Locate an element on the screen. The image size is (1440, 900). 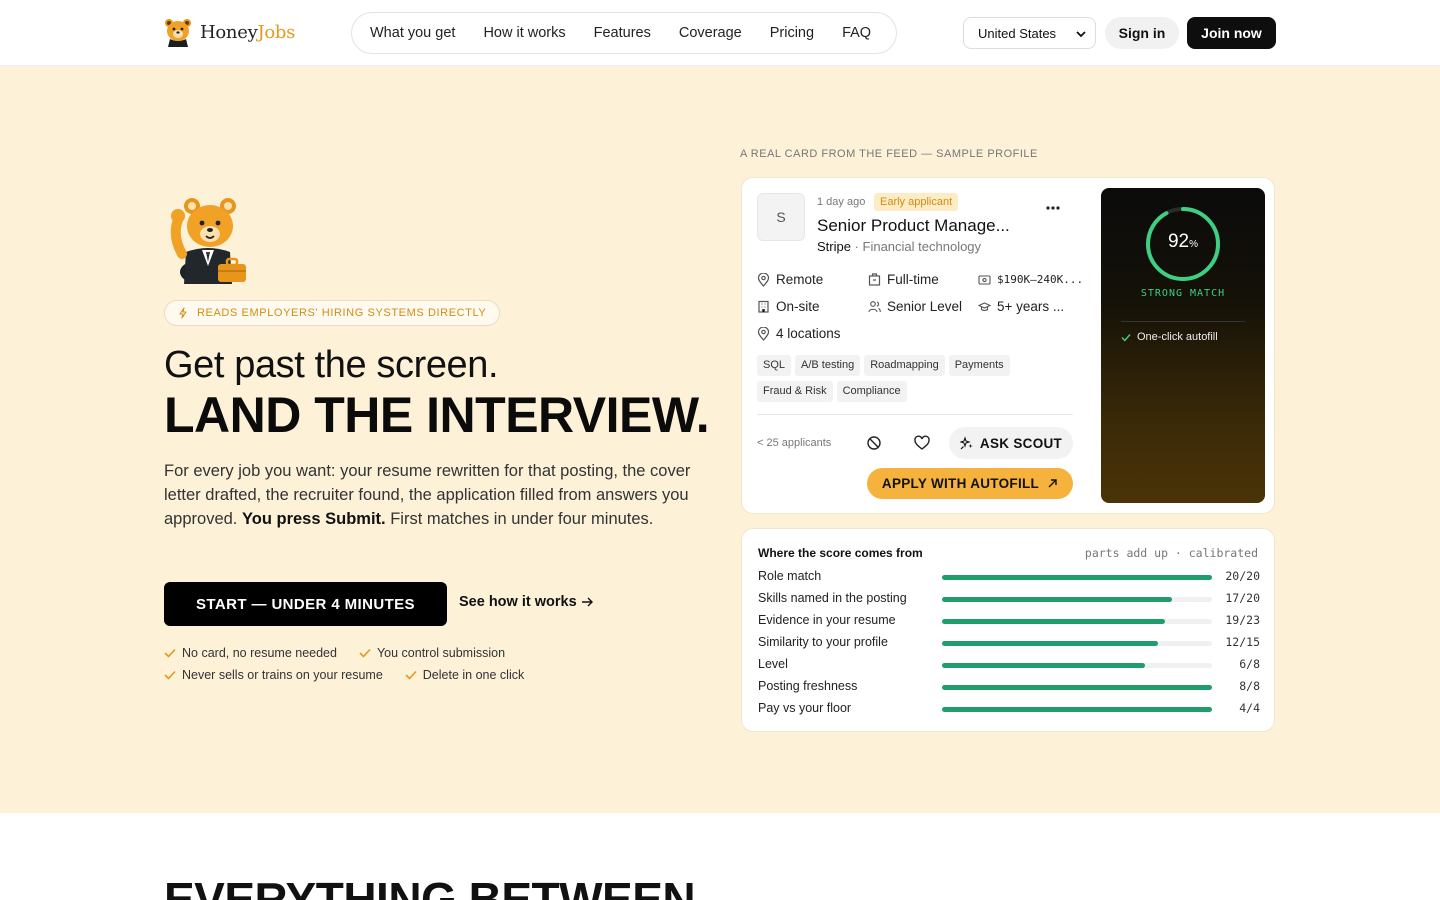
match-score-panel: 92% STRONG MATCH One-click autofill is located at coordinates (1183, 345).